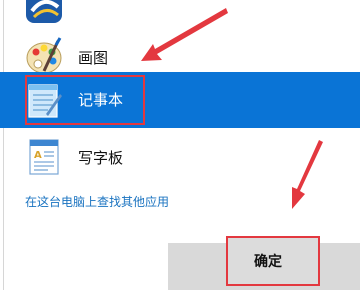 The width and height of the screenshot is (360, 290). I want to click on annotation-arrow-notepad, so click(184, 34).